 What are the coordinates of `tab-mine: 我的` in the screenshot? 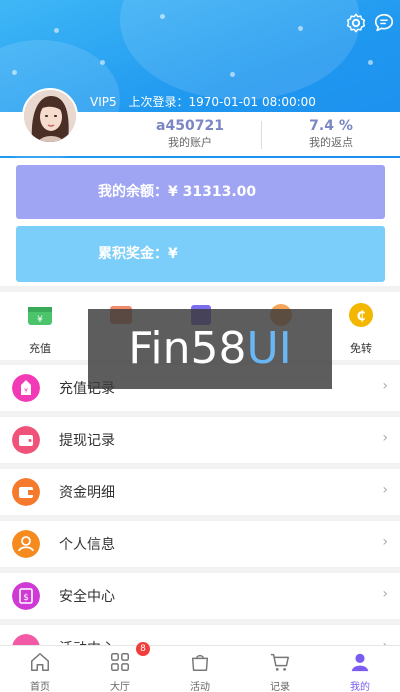 It's located at (360, 669).